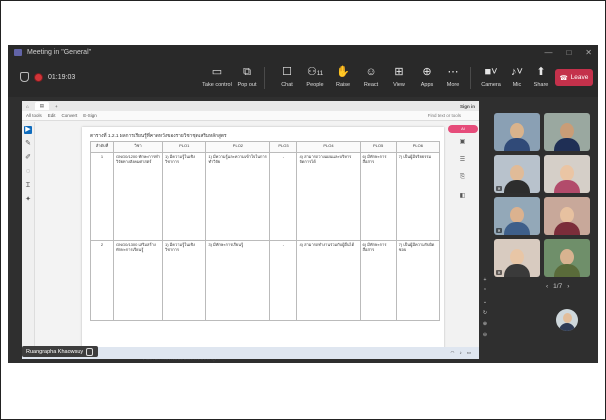 The height and width of the screenshot is (420, 606). Describe the element at coordinates (28, 144) in the screenshot. I see `comment-tool-icon: ✎` at that location.